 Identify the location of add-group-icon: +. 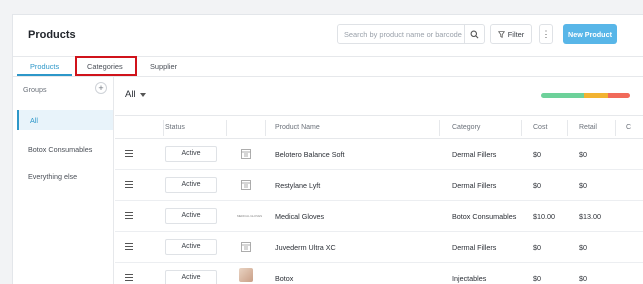
(101, 88).